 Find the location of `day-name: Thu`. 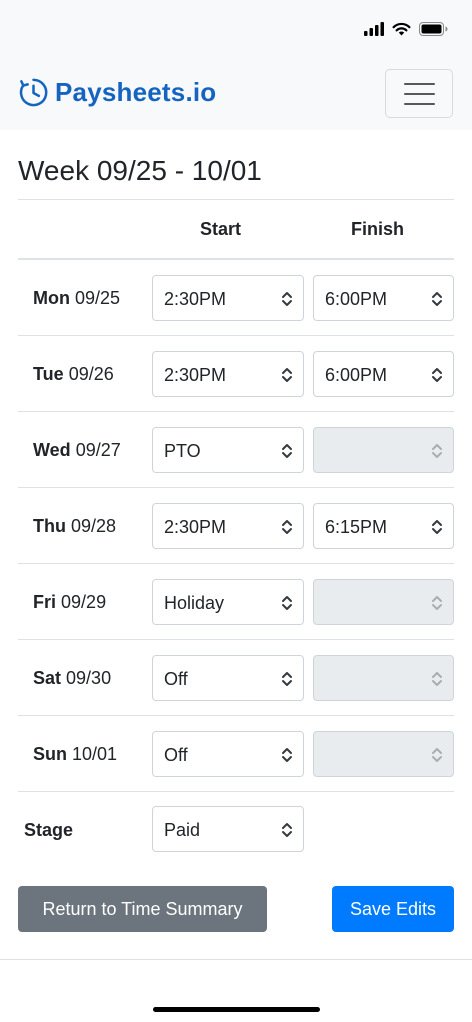

day-name: Thu is located at coordinates (49, 526).